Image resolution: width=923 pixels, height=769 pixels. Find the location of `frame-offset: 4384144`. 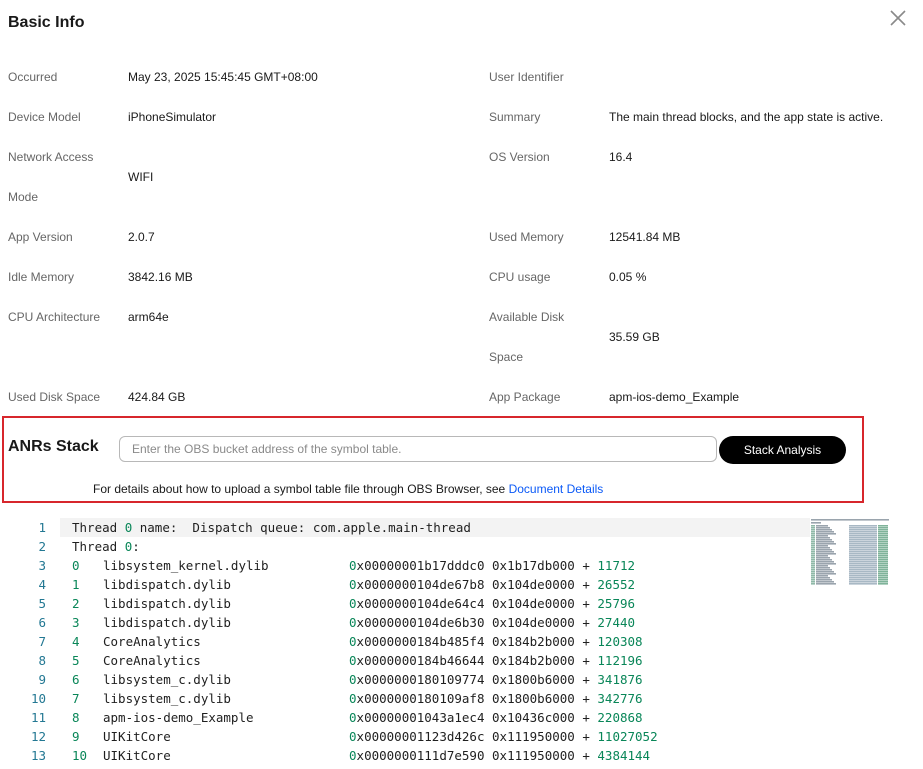

frame-offset: 4384144 is located at coordinates (624, 755).